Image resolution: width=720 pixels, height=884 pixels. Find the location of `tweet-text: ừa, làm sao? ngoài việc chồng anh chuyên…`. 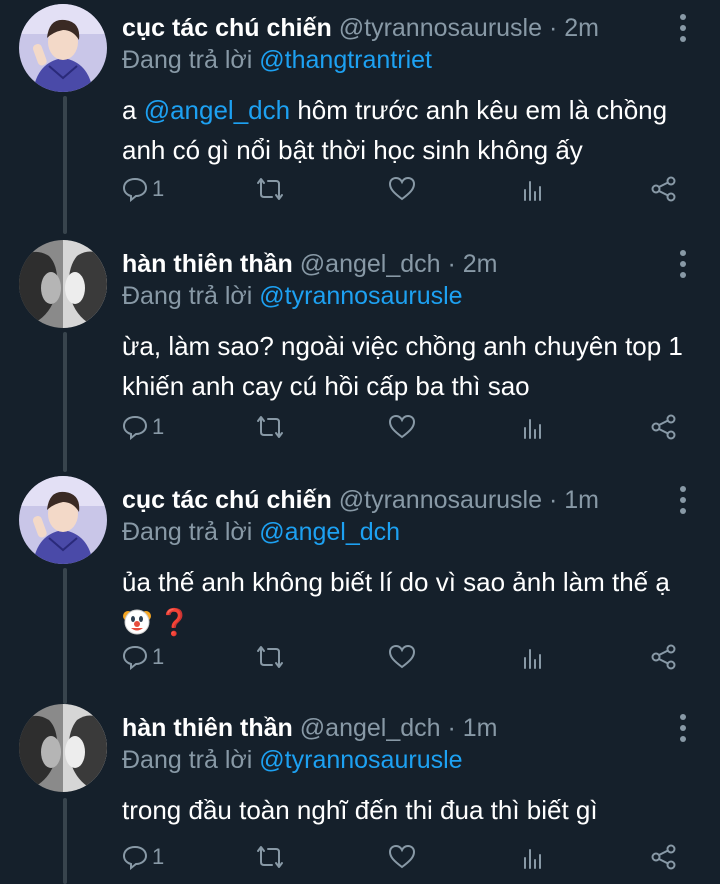

tweet-text: ừa, làm sao? ngoài việc chồng anh chuyên… is located at coordinates (402, 366).